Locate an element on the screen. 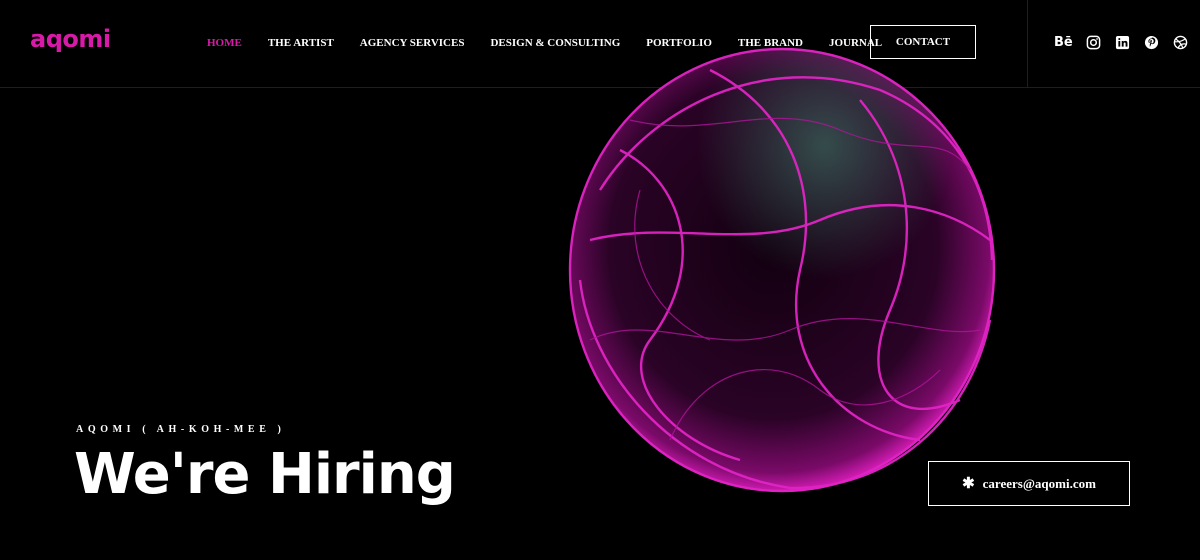  careers-email-label: careers@aqomi.com is located at coordinates (1039, 483).